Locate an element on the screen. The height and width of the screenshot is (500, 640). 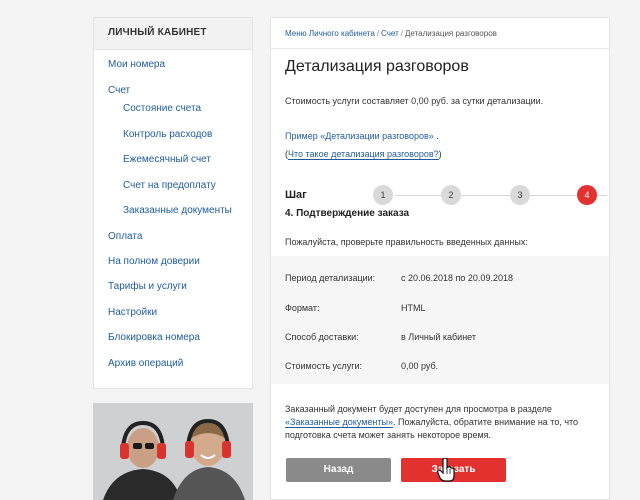
summary-label-delivery: Способ доставки: is located at coordinates (322, 337).